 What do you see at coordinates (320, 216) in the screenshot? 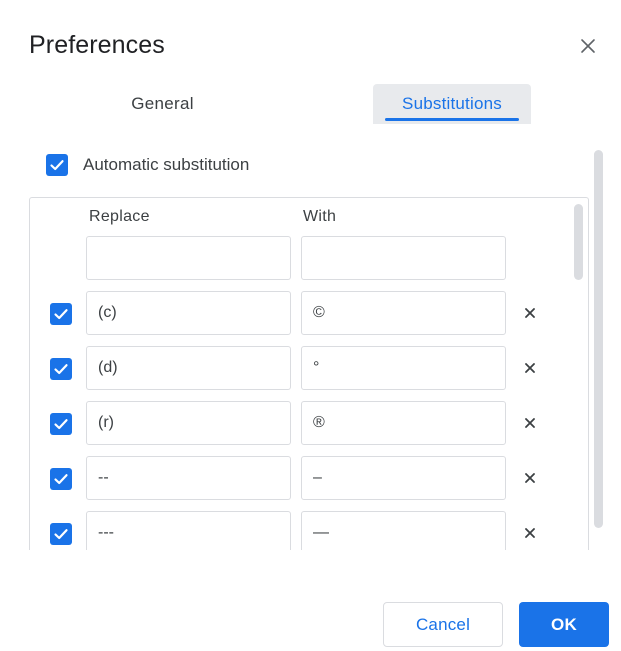
I see `column-header-with: With` at bounding box center [320, 216].